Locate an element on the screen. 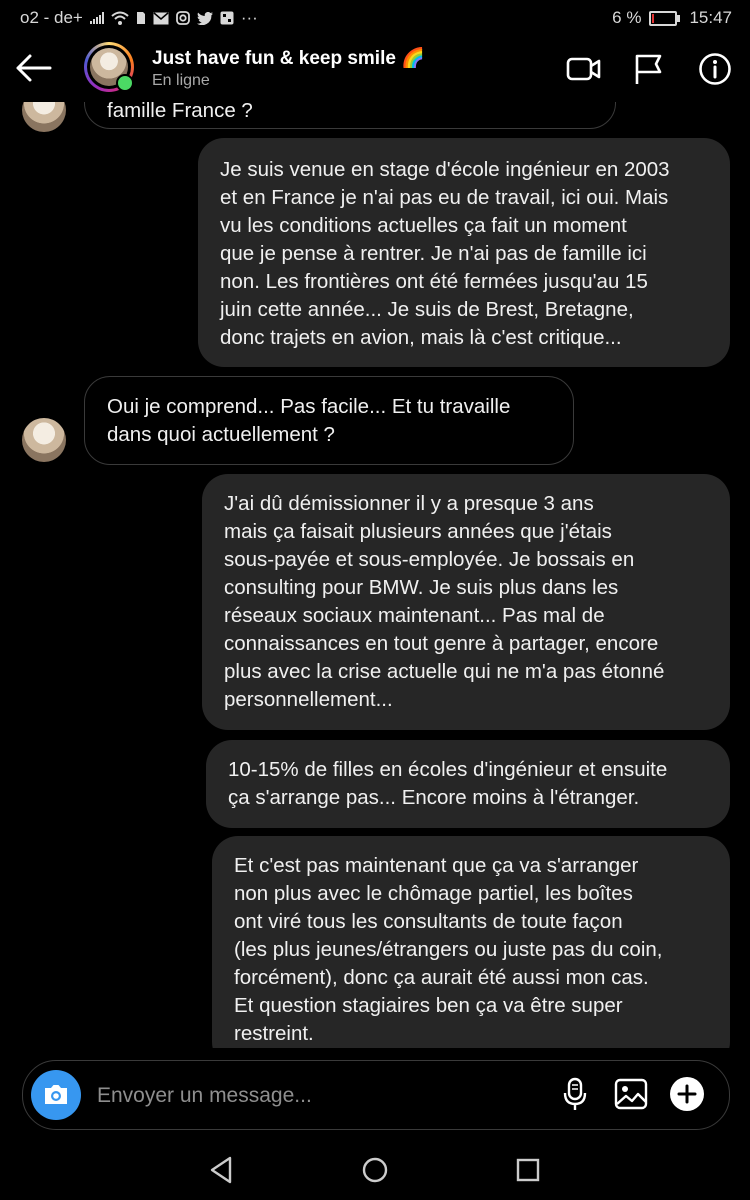 The width and height of the screenshot is (750, 1200). message-line: réseaux sociaux maintenant... Pas mal de is located at coordinates (414, 615).